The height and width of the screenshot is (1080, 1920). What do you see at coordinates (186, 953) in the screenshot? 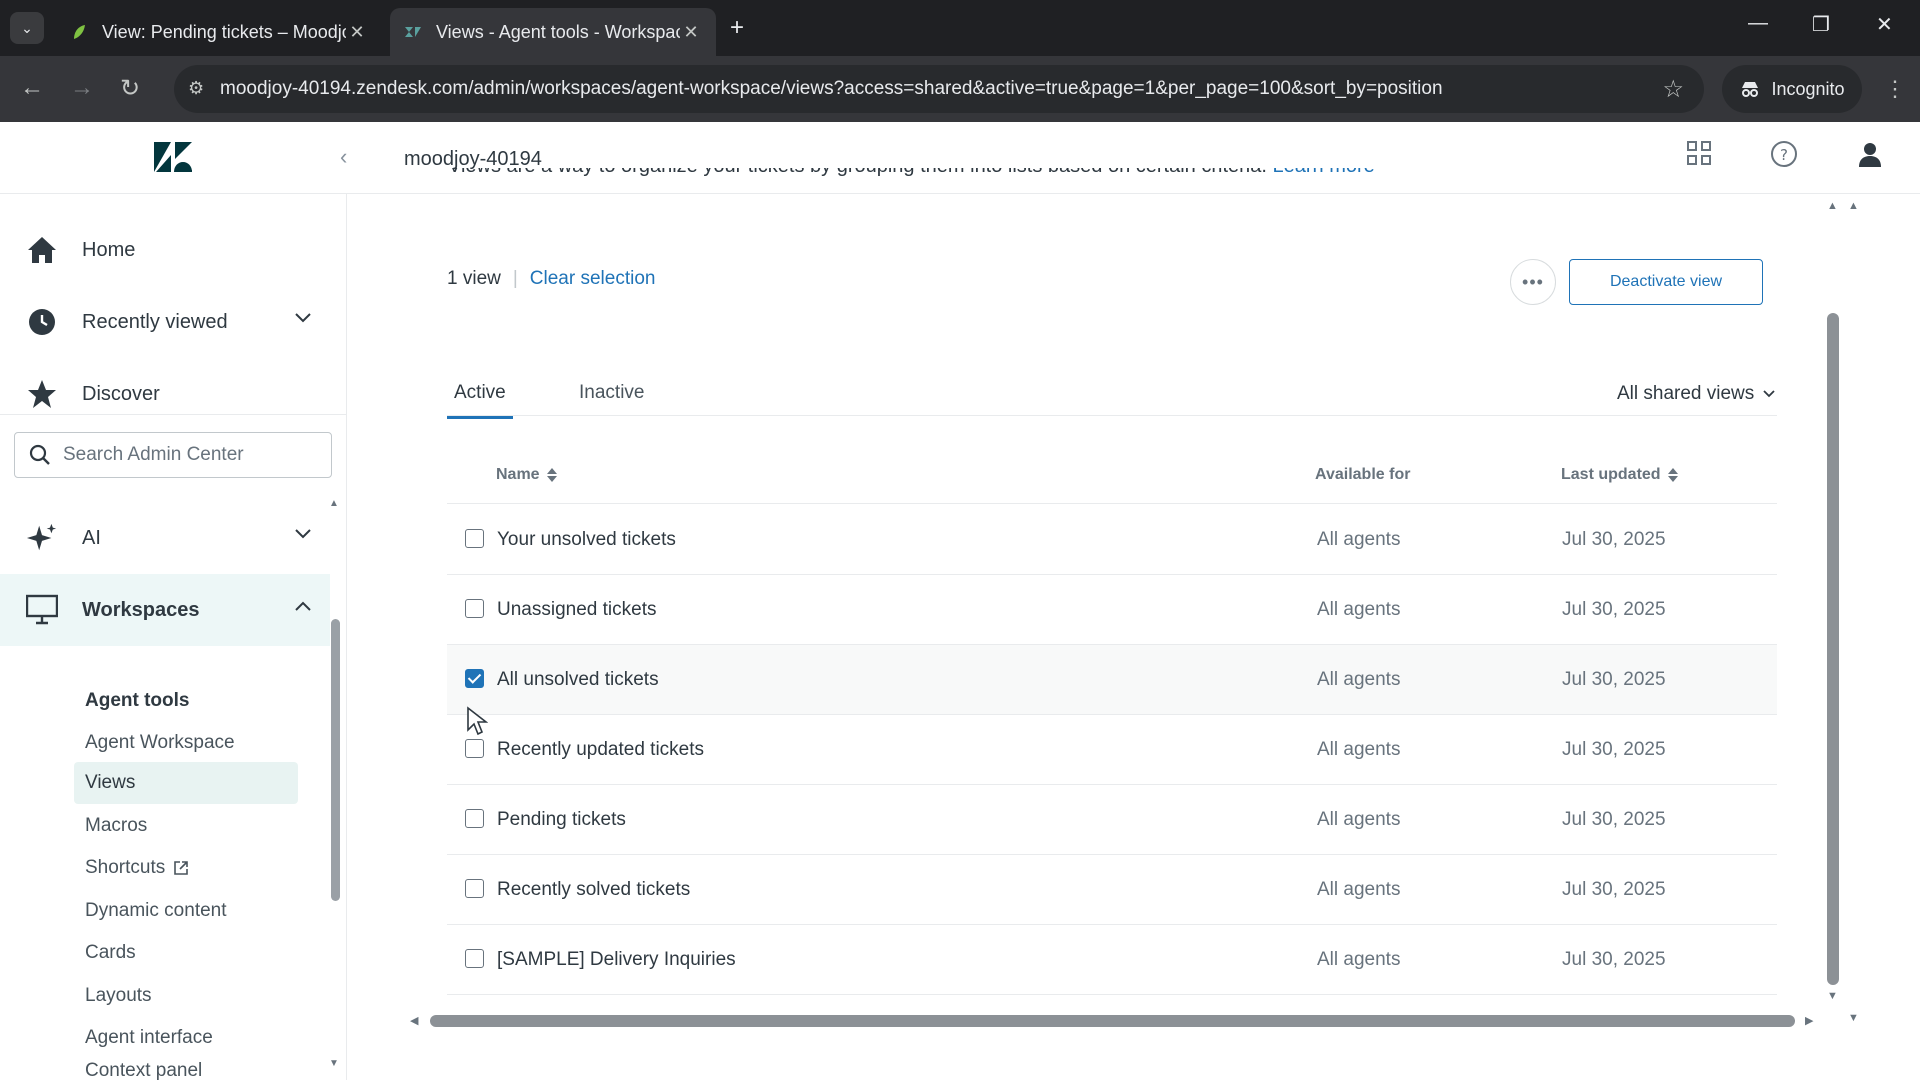
I see `sidebar-subitem-cards: Cards` at bounding box center [186, 953].